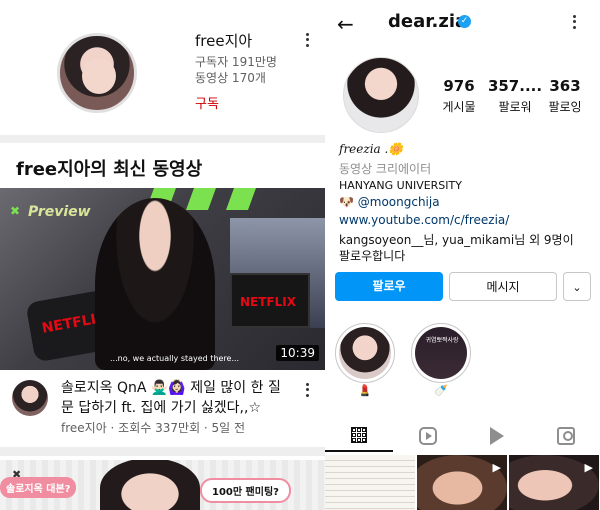 The height and width of the screenshot is (510, 600). I want to click on play-icon, so click(497, 436).